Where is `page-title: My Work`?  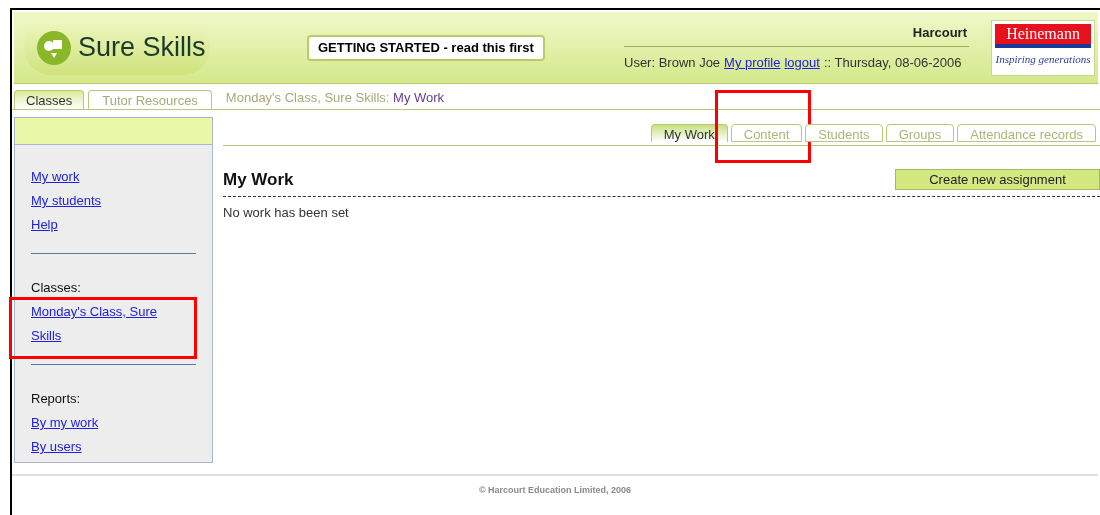
page-title: My Work is located at coordinates (258, 180).